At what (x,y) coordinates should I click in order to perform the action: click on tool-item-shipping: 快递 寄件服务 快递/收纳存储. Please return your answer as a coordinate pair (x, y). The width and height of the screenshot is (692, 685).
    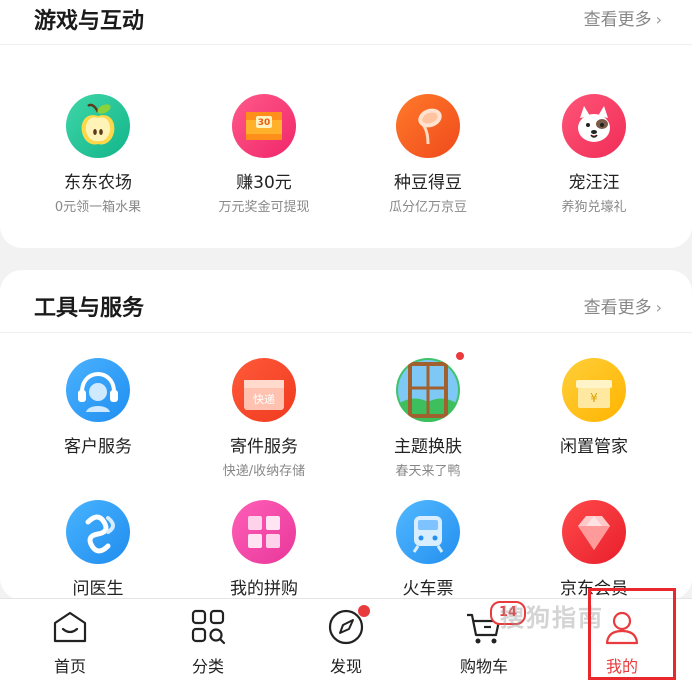
    Looking at the image, I should click on (264, 418).